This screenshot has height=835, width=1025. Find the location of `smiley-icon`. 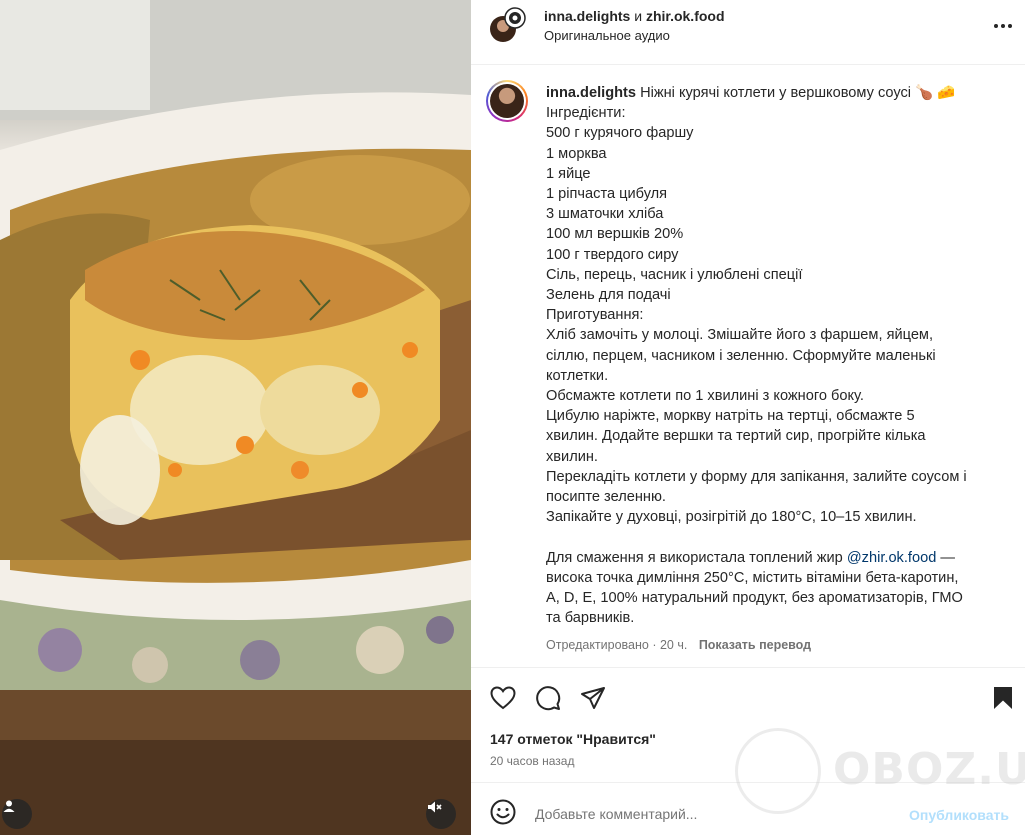

smiley-icon is located at coordinates (503, 812).